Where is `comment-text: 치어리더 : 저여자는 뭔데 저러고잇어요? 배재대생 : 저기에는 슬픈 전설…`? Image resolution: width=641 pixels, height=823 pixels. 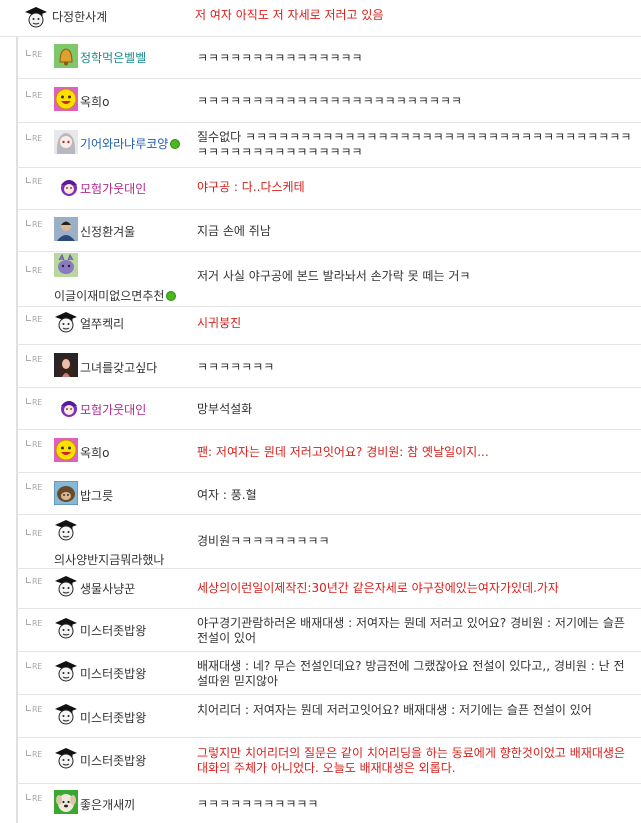 comment-text: 치어리더 : 저여자는 뭔데 저러고잇어요? 배재대생 : 저기에는 슬픈 전설… is located at coordinates (394, 710).